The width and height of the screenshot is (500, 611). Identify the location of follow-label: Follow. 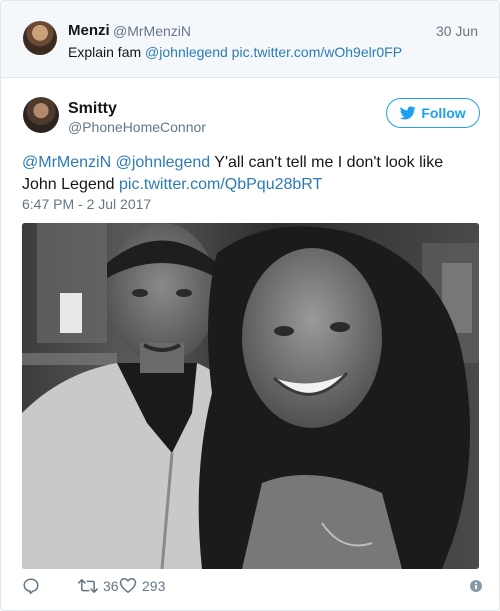
(443, 113).